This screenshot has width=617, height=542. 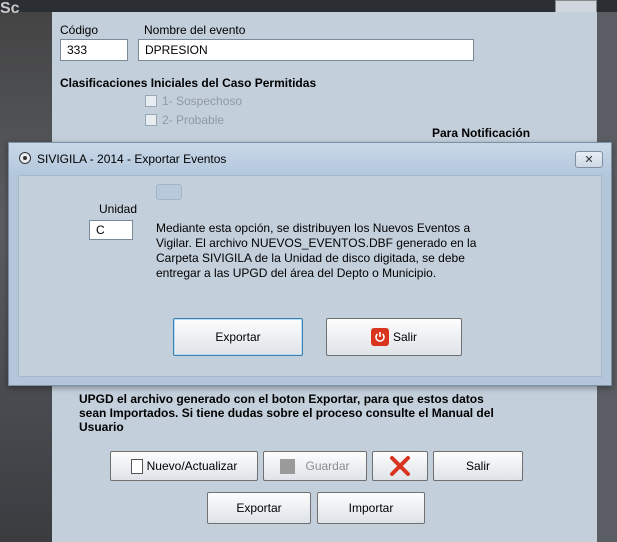 What do you see at coordinates (306, 50) in the screenshot?
I see `nombre-evento-field: DPRESION` at bounding box center [306, 50].